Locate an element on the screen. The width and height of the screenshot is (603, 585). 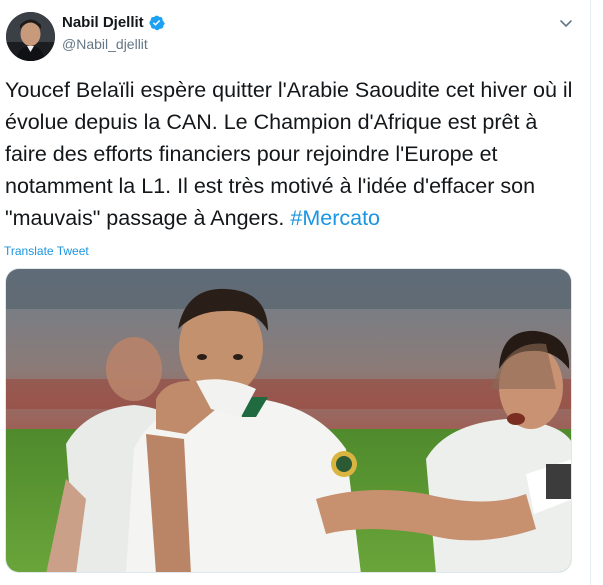
chevron-down-icon is located at coordinates (566, 23).